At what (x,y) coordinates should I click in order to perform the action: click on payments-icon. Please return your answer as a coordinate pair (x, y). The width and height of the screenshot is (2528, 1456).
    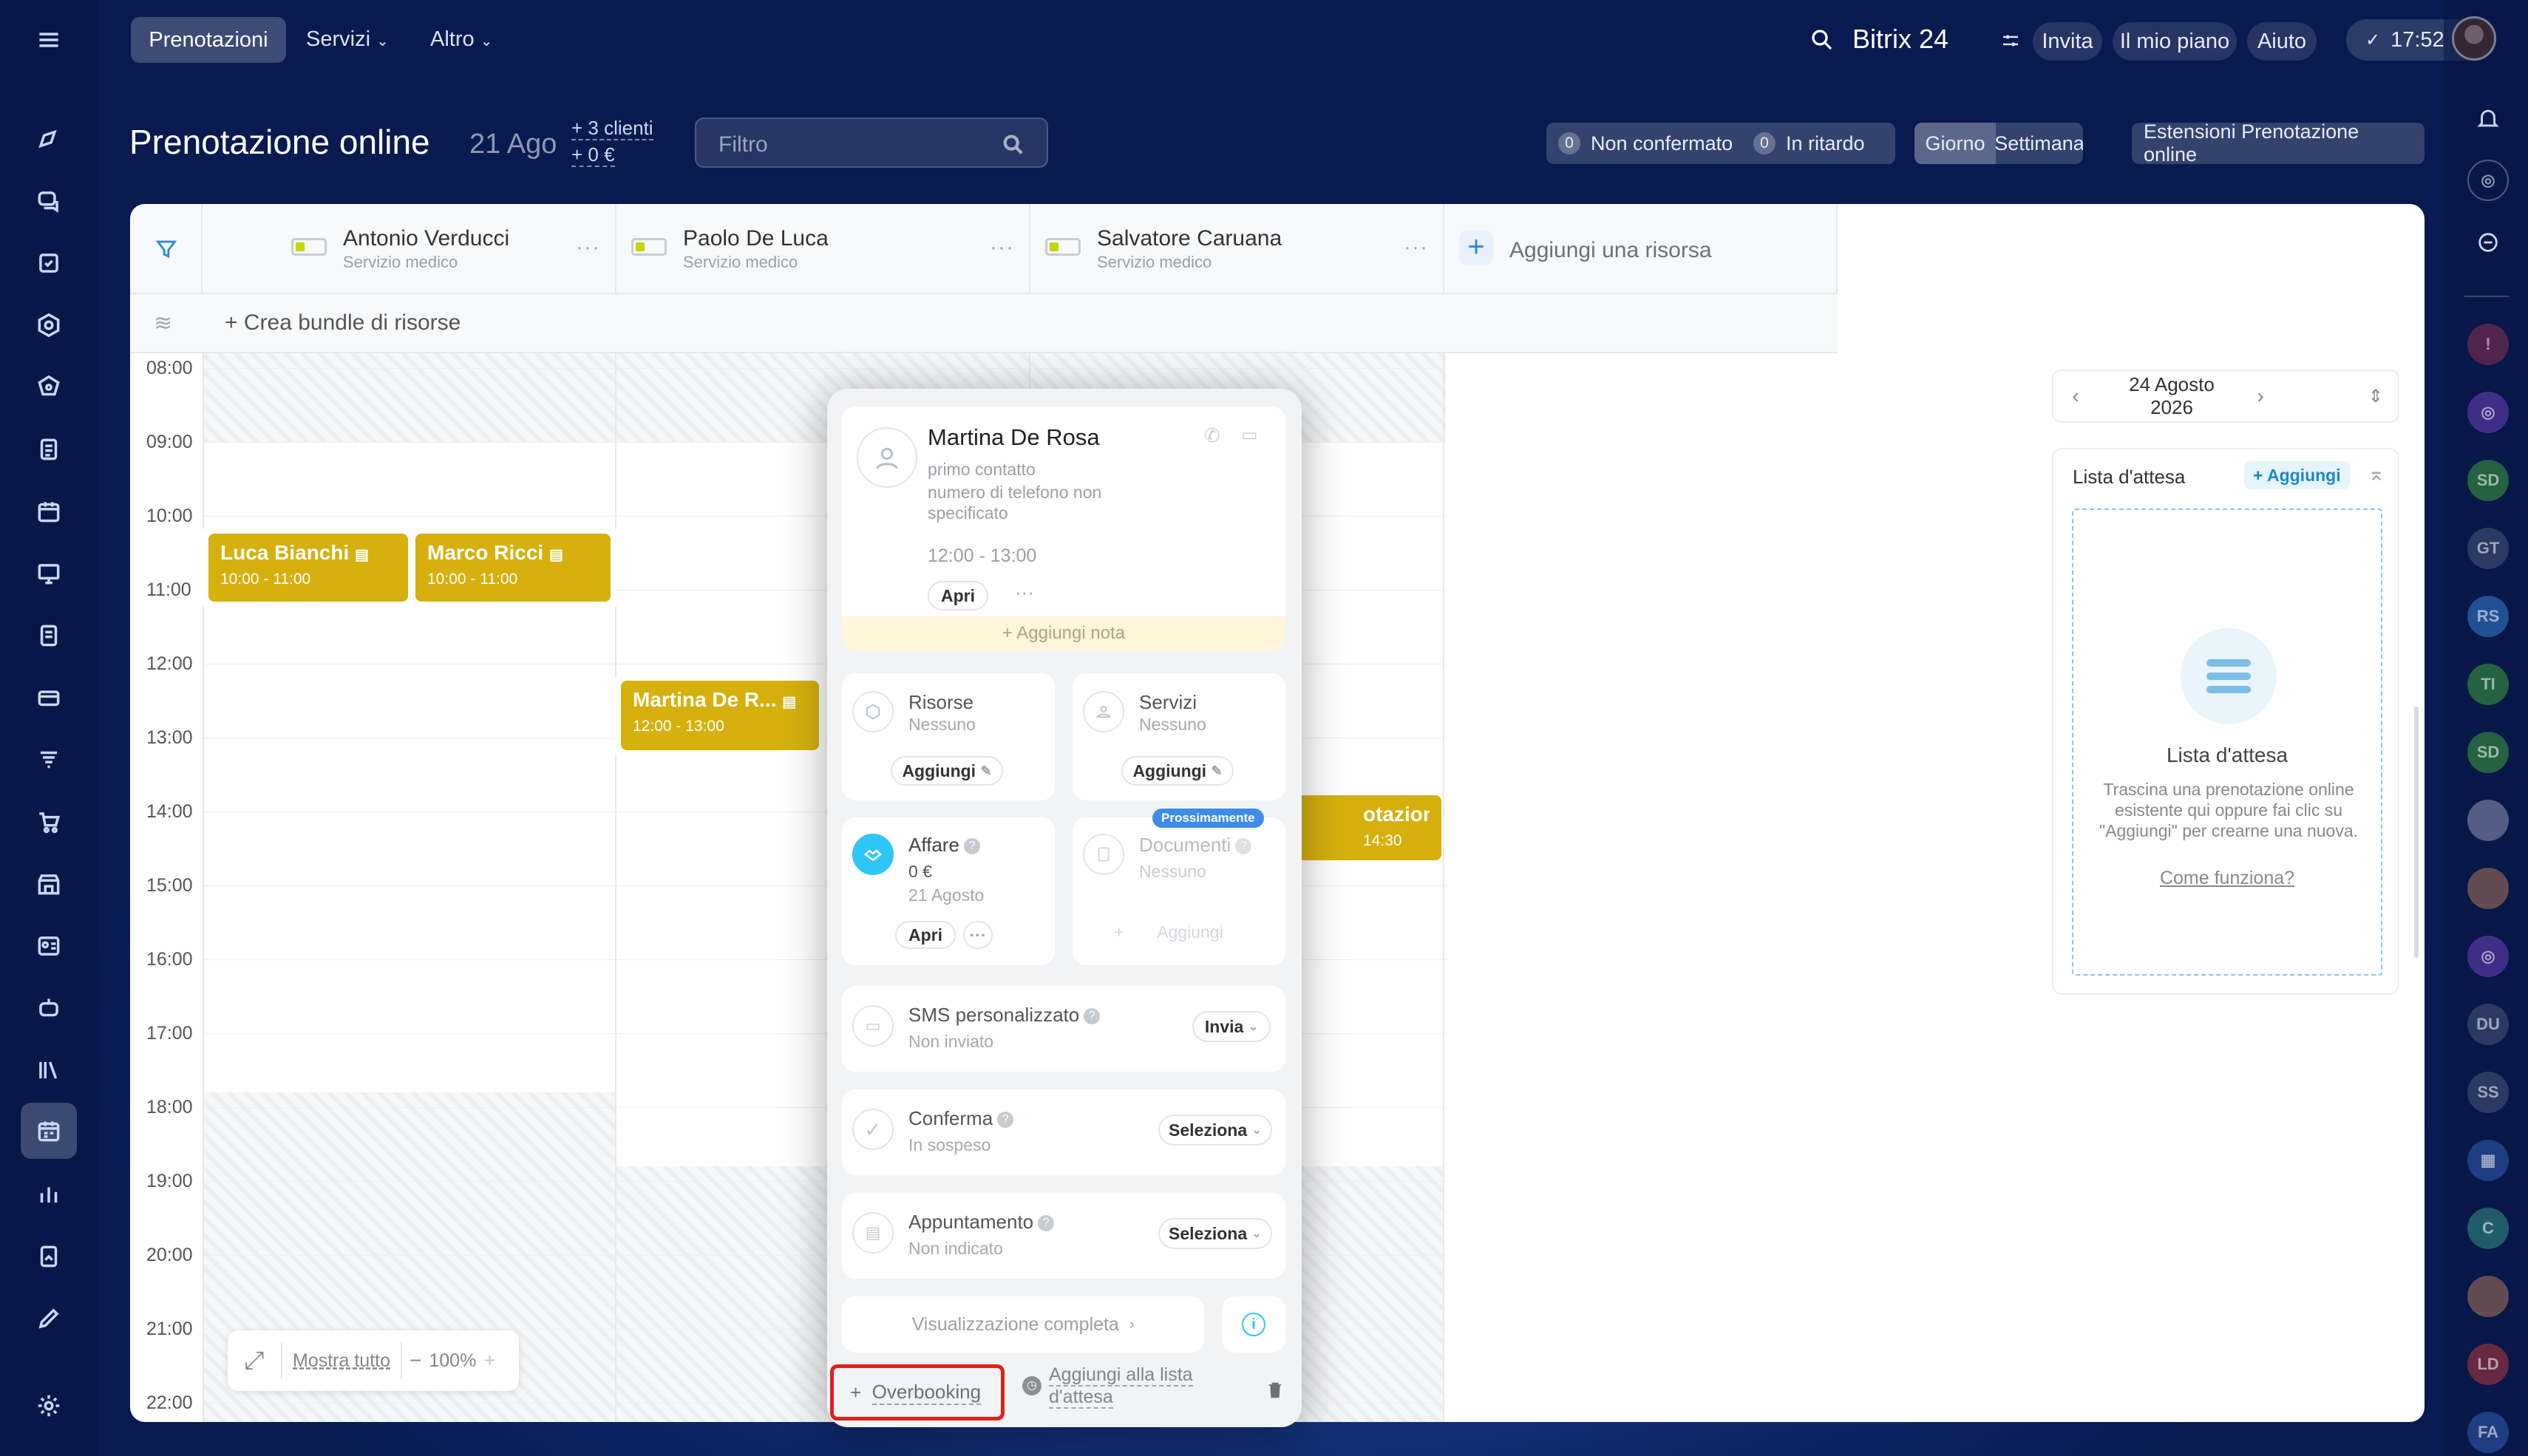
    Looking at the image, I should click on (49, 697).